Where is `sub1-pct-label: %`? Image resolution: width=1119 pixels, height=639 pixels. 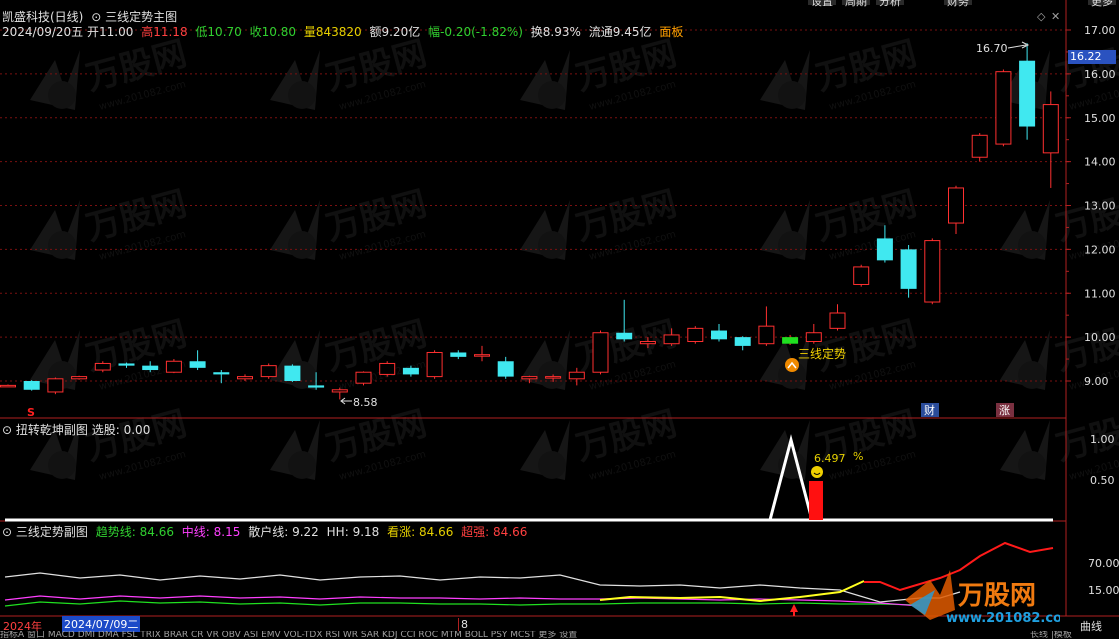 sub1-pct-label: % is located at coordinates (858, 456).